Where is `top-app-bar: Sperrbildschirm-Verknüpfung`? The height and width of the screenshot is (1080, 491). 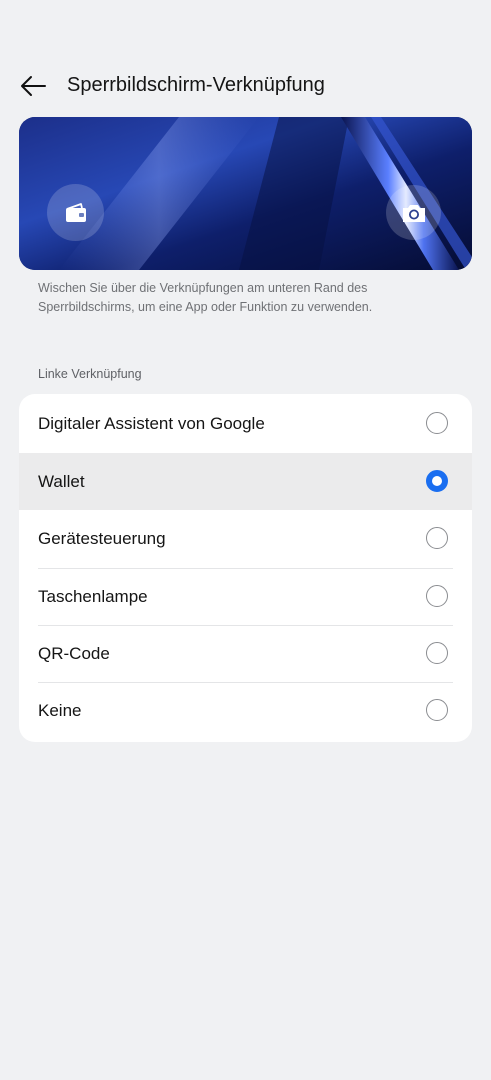
top-app-bar: Sperrbildschirm-Verknüpfung is located at coordinates (245, 86).